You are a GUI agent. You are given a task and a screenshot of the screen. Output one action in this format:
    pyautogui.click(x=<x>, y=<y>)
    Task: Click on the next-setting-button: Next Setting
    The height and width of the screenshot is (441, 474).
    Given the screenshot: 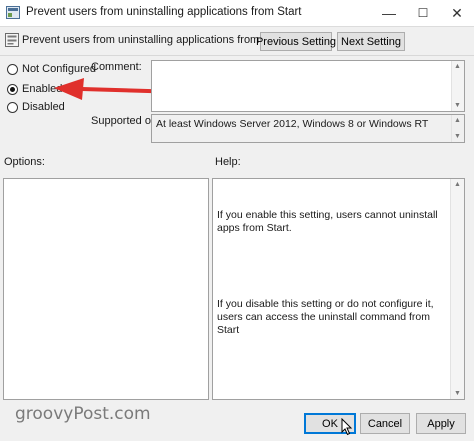 What is the action you would take?
    pyautogui.click(x=371, y=41)
    